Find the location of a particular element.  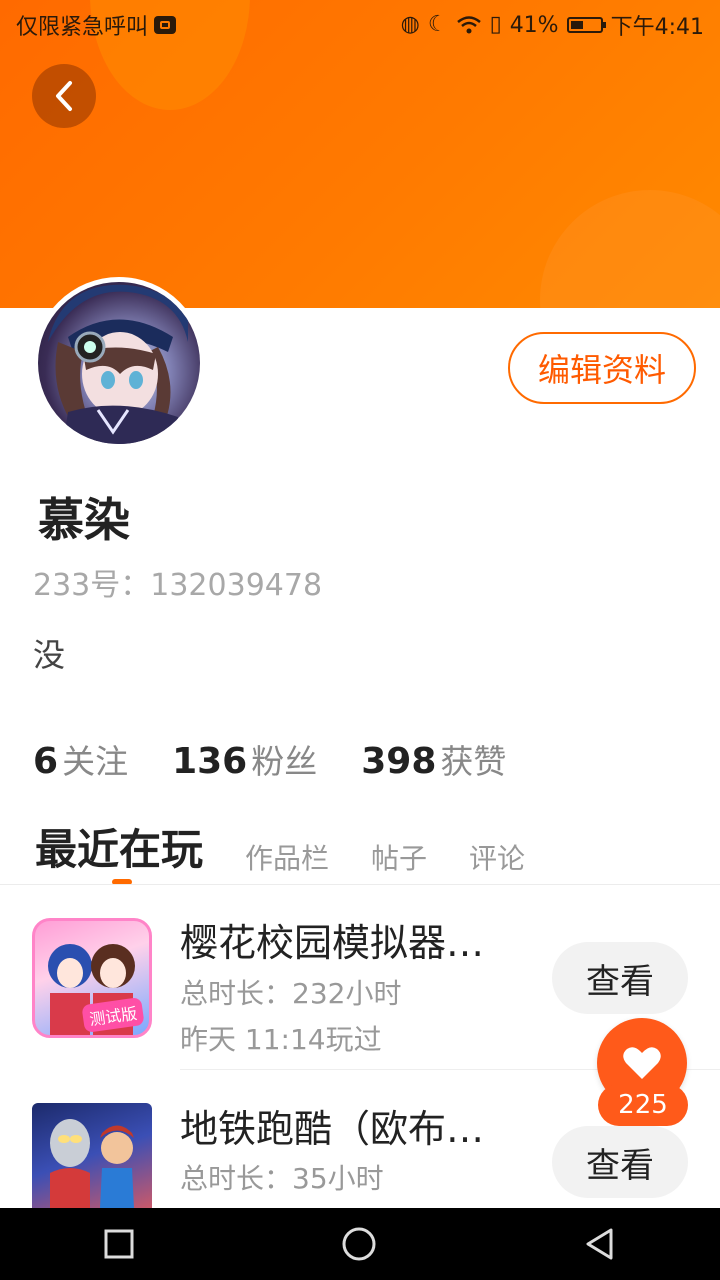

screen-record-icon is located at coordinates (165, 25).